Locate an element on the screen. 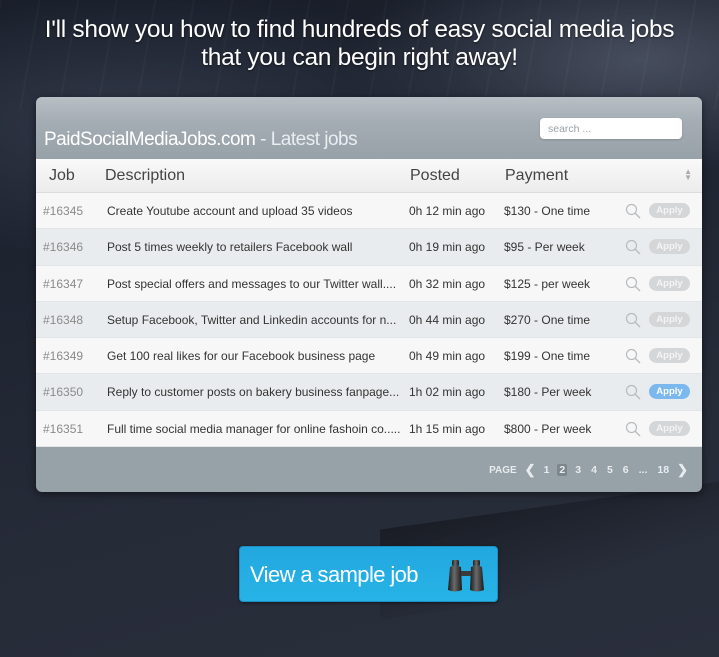 The width and height of the screenshot is (719, 657). column-header-posted: Posted is located at coordinates (435, 176).